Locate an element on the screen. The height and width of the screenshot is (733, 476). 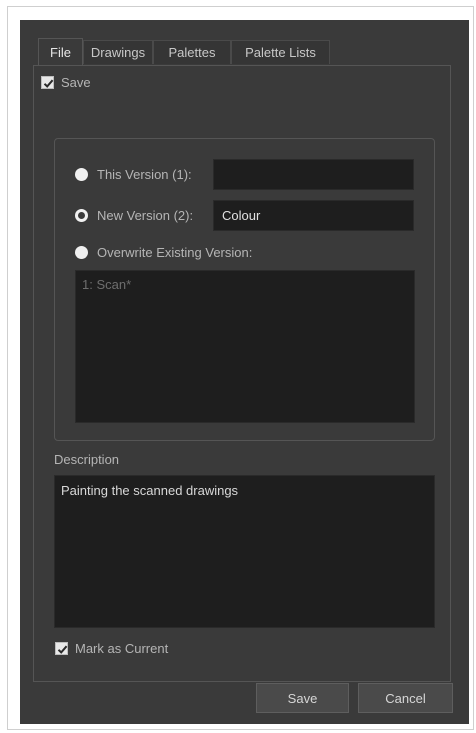
save-checkbox is located at coordinates (47, 82).